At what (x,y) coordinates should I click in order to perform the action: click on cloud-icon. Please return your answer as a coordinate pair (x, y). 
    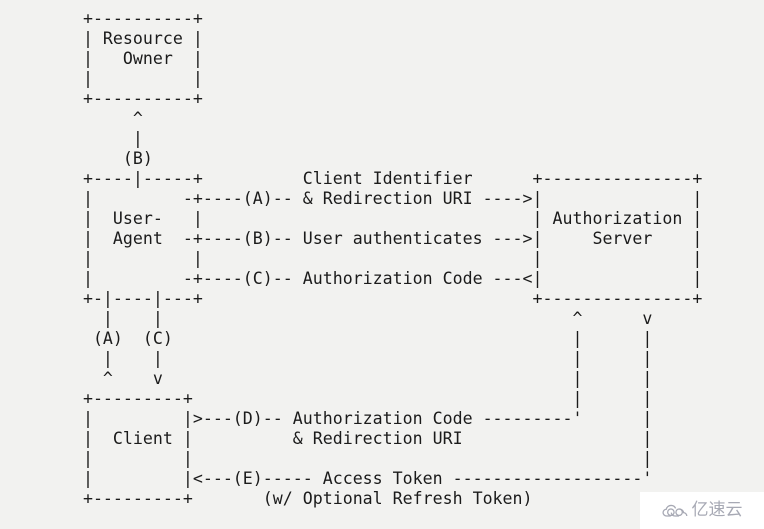
    Looking at the image, I should click on (674, 511).